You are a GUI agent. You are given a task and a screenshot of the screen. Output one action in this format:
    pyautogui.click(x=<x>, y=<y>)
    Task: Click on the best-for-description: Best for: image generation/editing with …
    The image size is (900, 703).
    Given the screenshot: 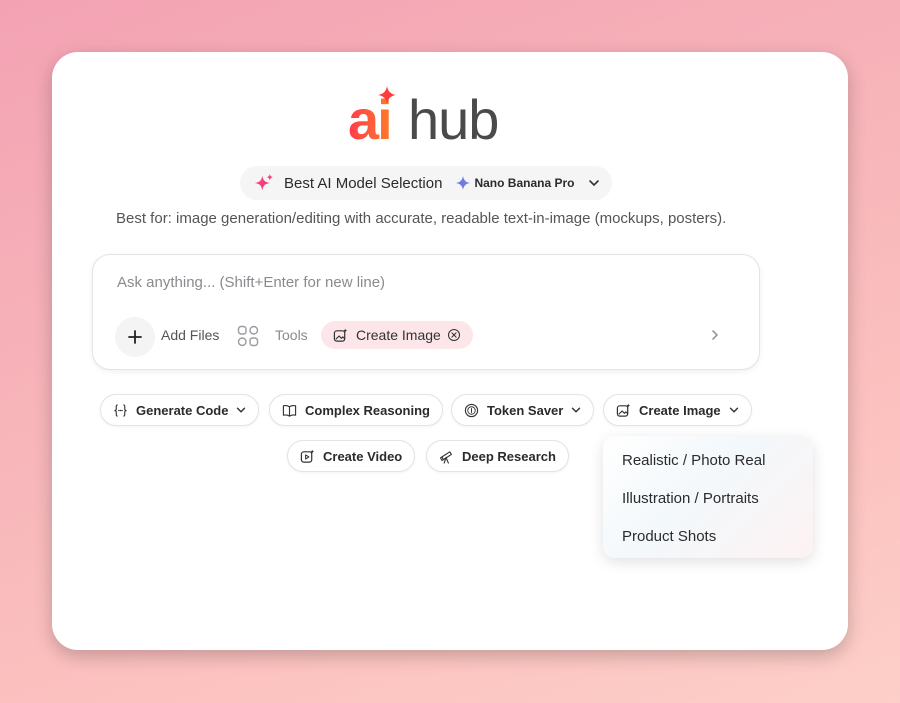 What is the action you would take?
    pyautogui.click(x=421, y=218)
    